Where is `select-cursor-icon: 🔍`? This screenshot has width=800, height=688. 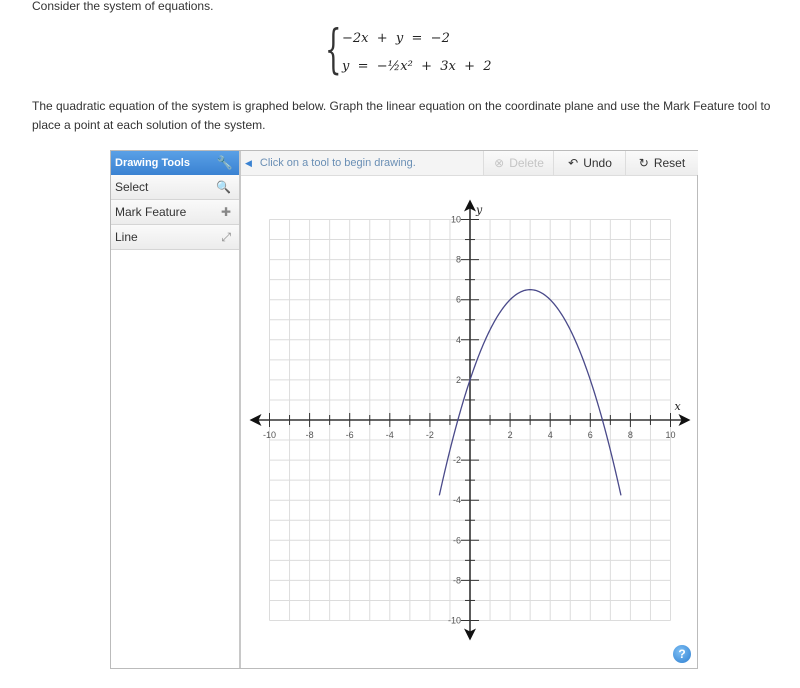 select-cursor-icon: 🔍 is located at coordinates (223, 187).